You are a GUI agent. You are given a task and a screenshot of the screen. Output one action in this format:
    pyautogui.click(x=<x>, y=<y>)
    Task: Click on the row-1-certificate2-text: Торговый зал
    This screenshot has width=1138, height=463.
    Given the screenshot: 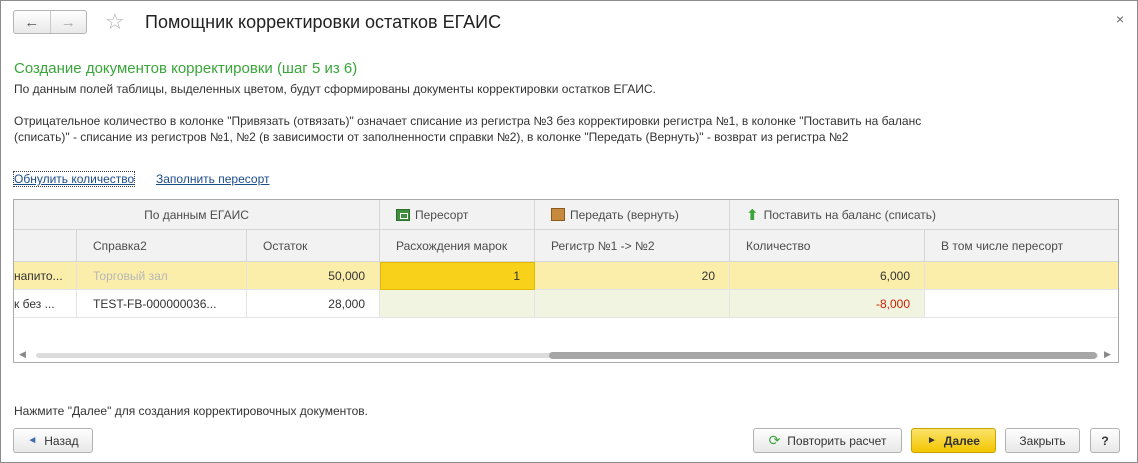 What is the action you would take?
    pyautogui.click(x=130, y=275)
    